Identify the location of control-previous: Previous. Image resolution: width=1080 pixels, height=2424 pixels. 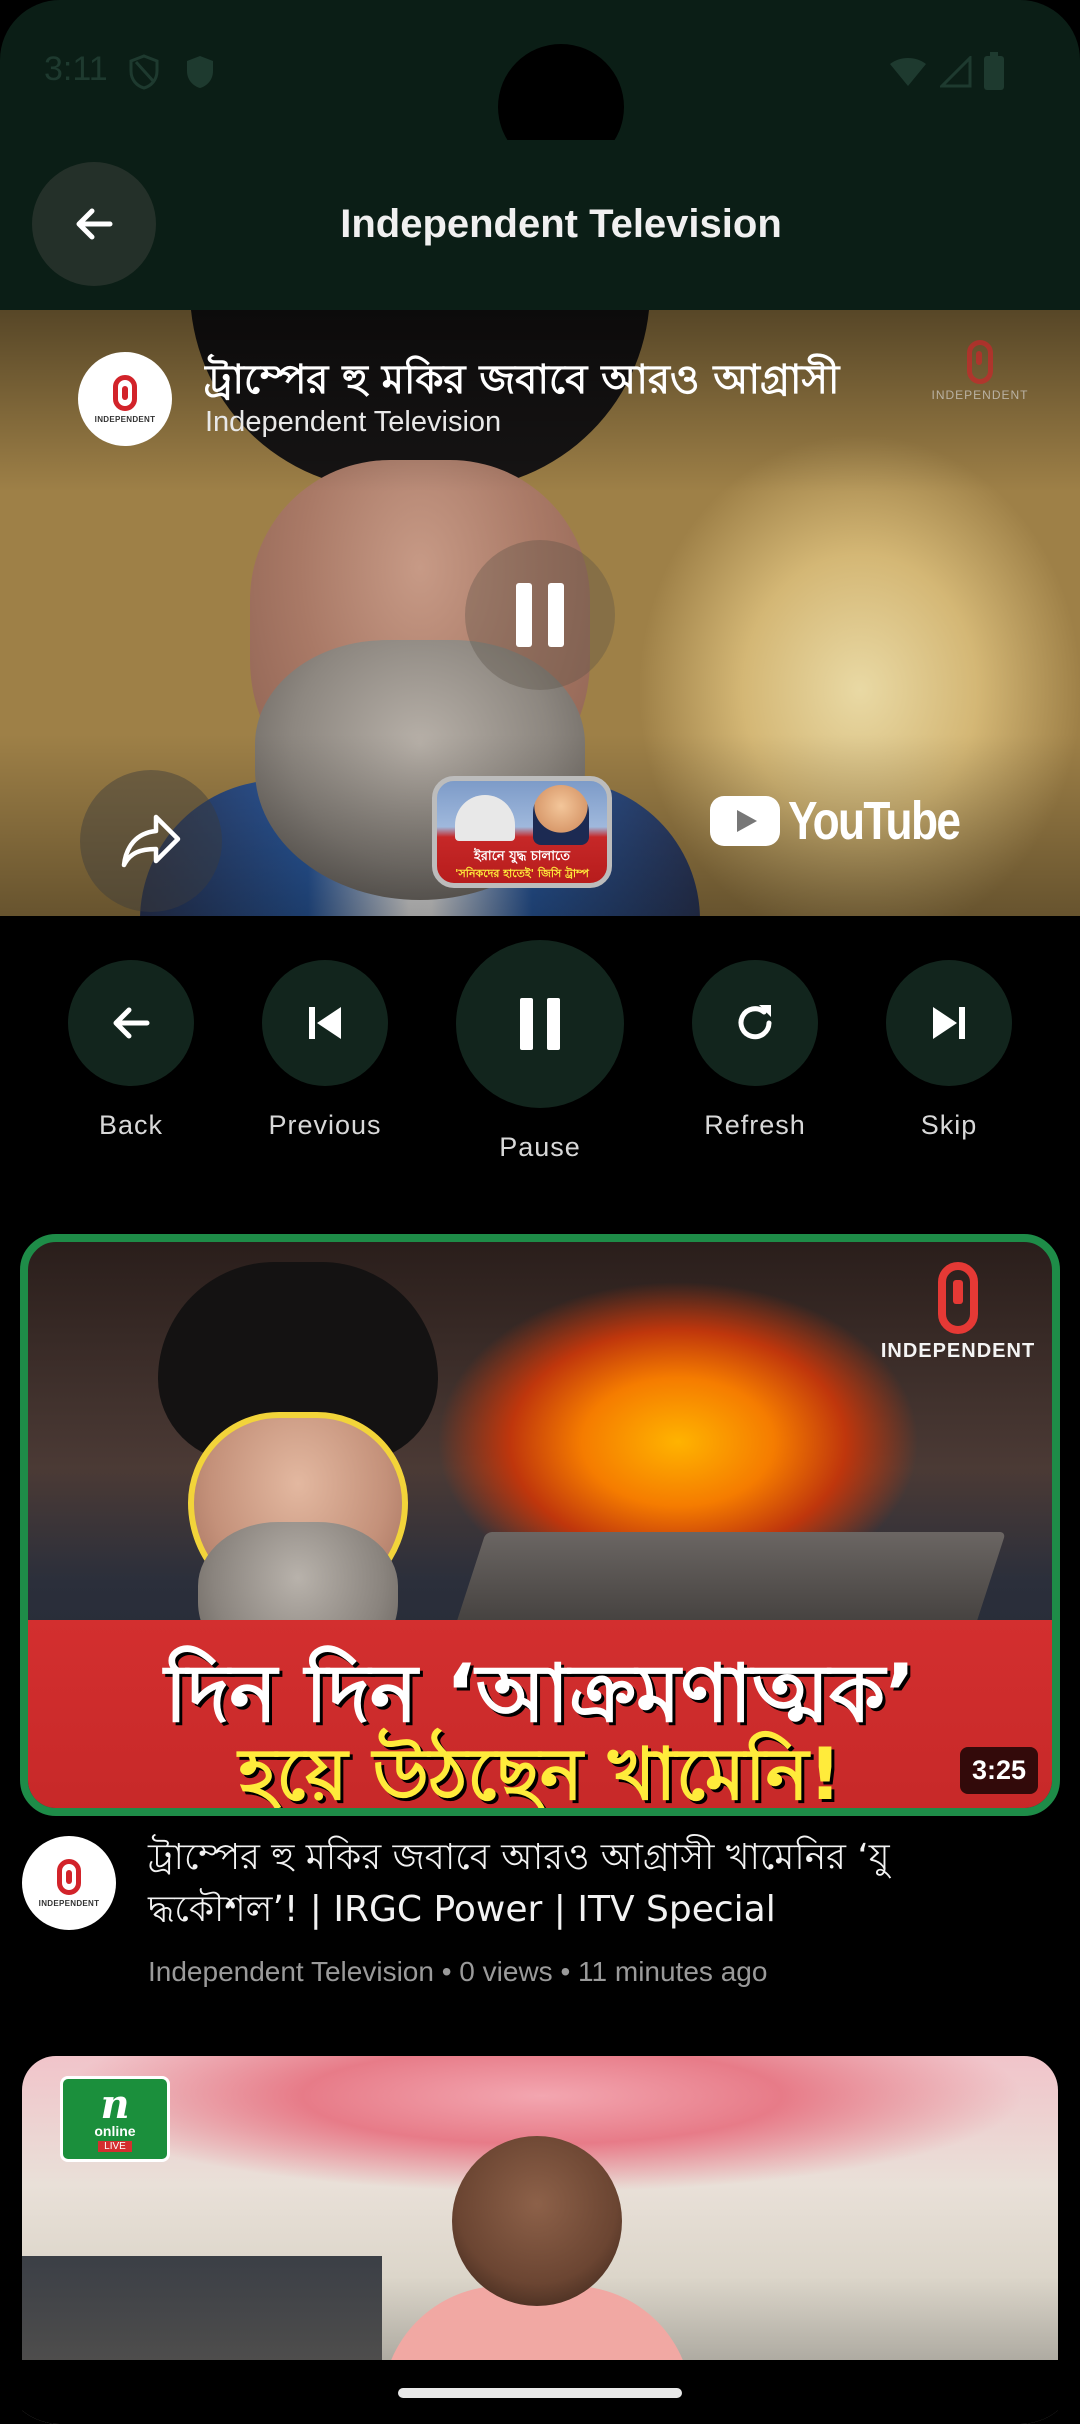
(325, 1050).